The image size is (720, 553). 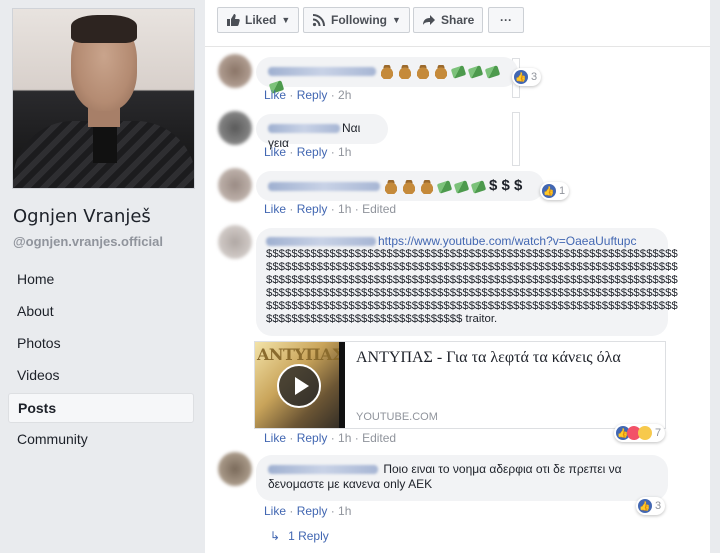 What do you see at coordinates (101, 376) in the screenshot?
I see `nav-videos: Videos` at bounding box center [101, 376].